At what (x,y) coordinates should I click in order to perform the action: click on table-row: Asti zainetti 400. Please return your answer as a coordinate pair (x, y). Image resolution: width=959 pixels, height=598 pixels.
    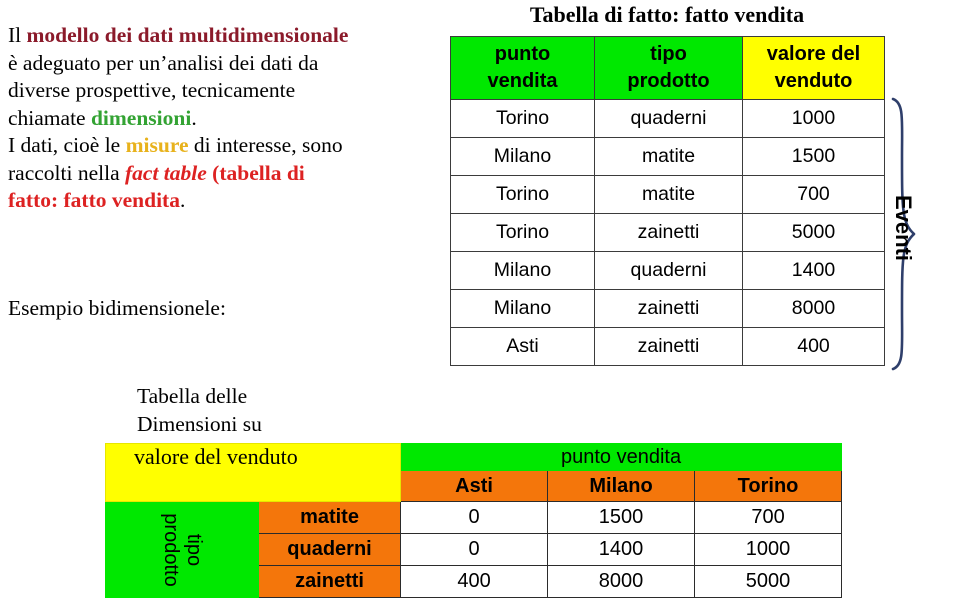
    Looking at the image, I should click on (667, 346).